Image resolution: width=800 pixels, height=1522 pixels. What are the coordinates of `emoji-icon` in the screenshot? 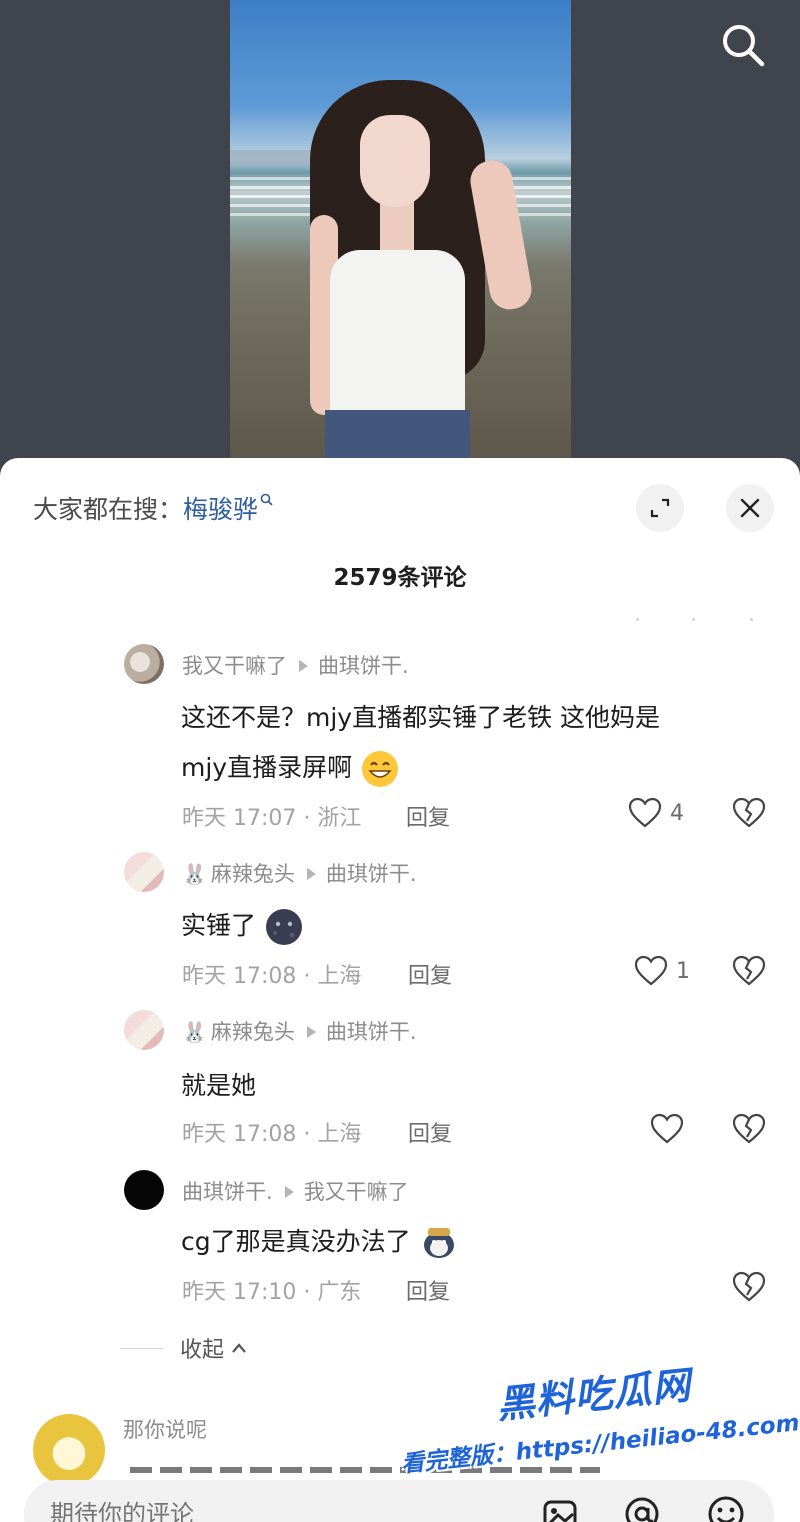 It's located at (726, 1508).